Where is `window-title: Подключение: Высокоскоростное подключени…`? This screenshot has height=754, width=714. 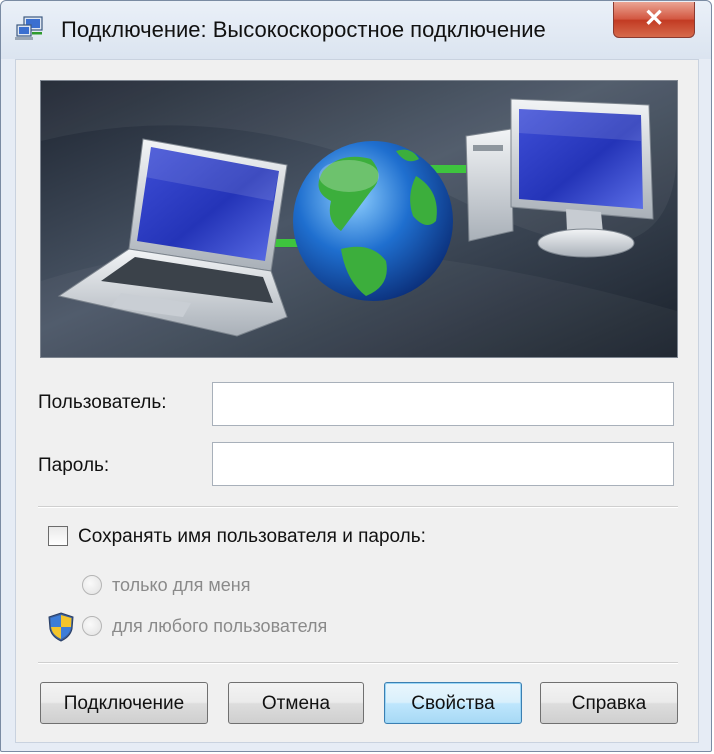
window-title: Подключение: Высокоскоростное подключени… is located at coordinates (303, 29).